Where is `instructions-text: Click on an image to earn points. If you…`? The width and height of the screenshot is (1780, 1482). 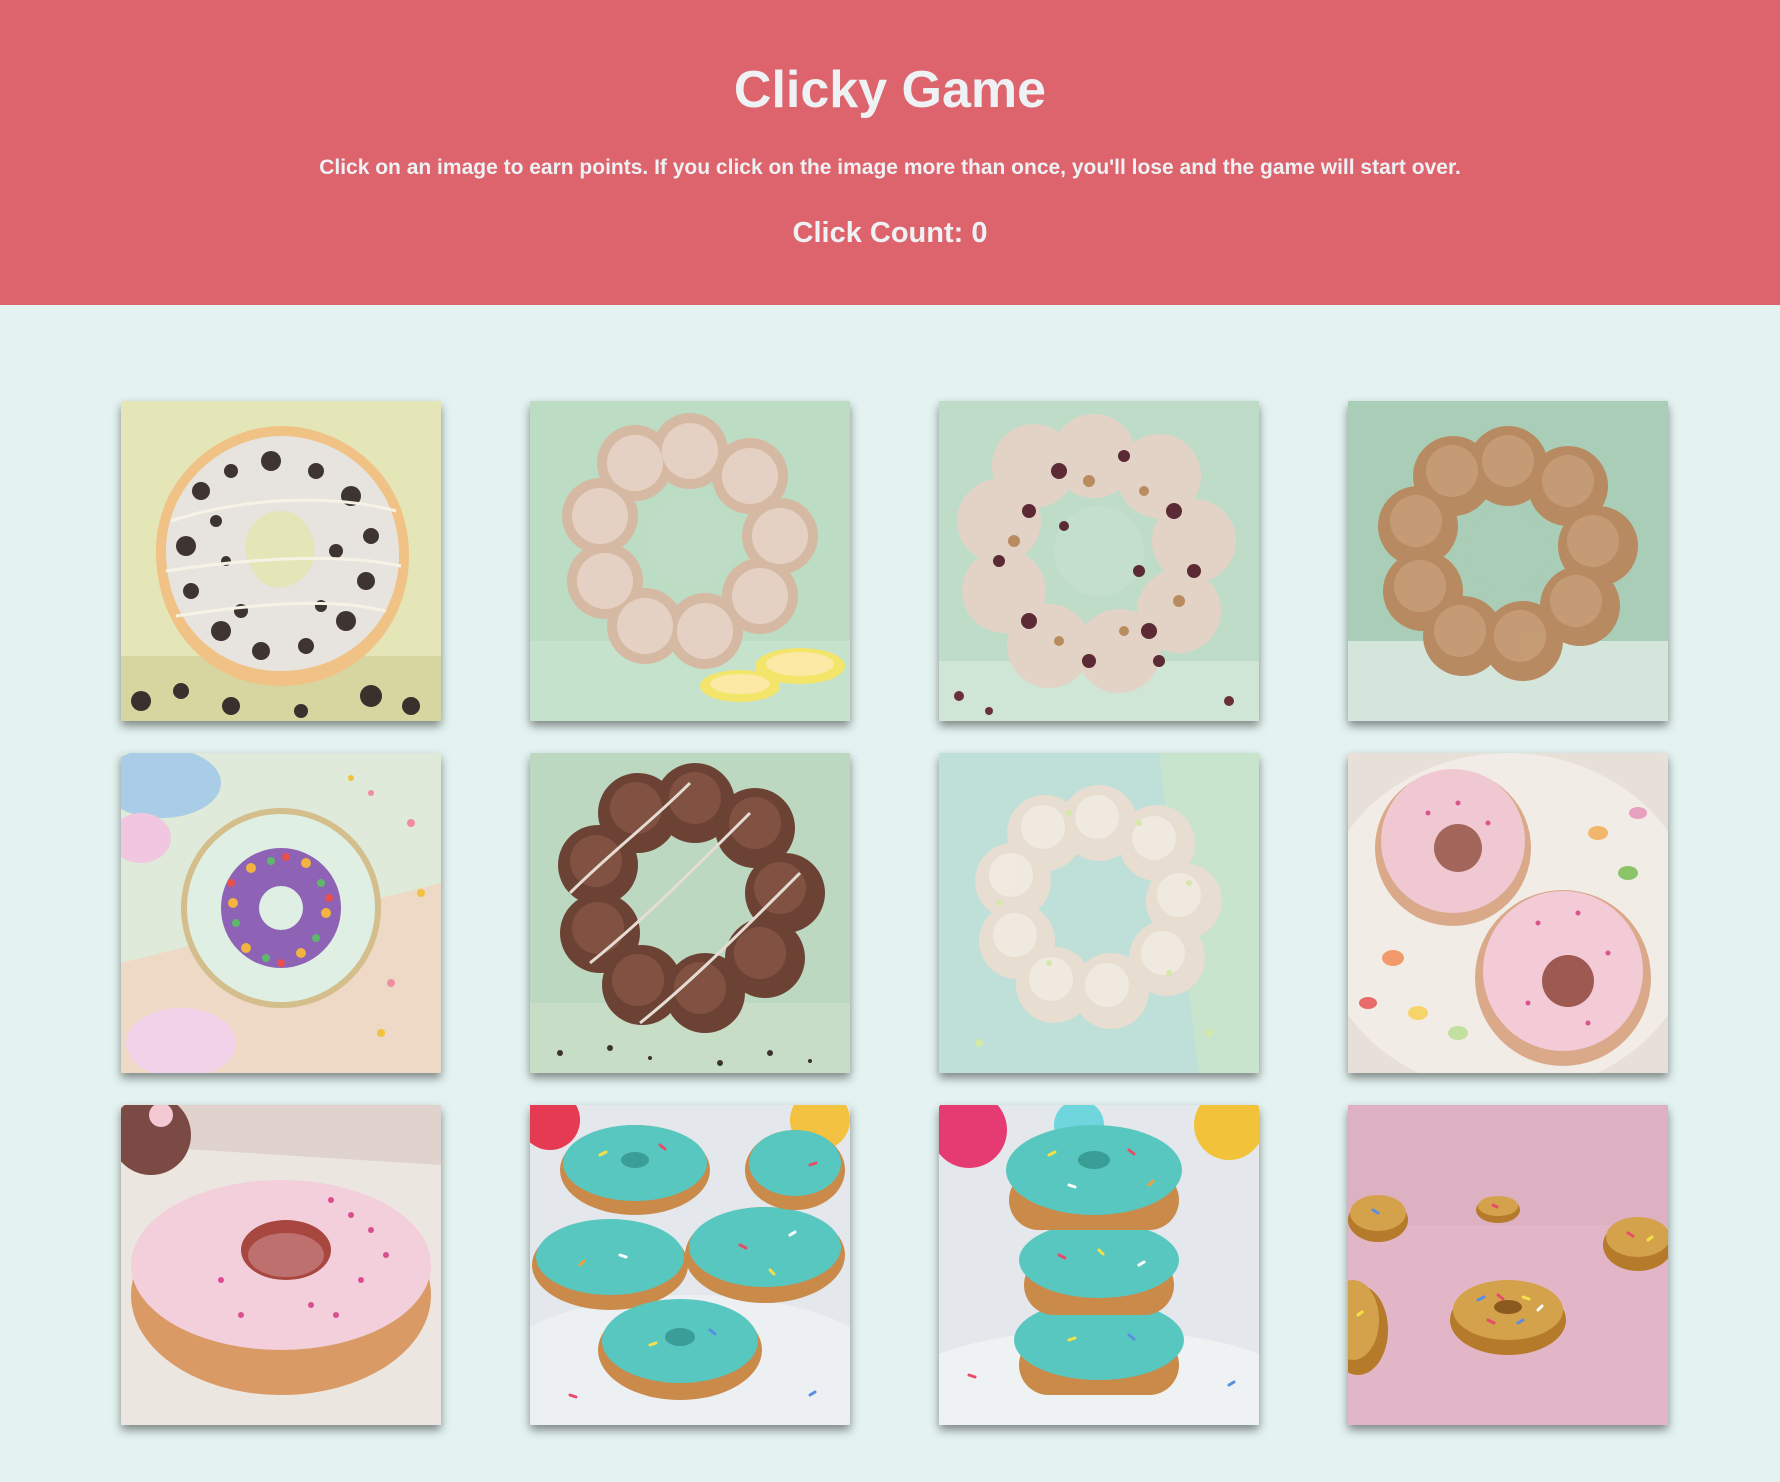 instructions-text: Click on an image to earn points. If you… is located at coordinates (890, 167).